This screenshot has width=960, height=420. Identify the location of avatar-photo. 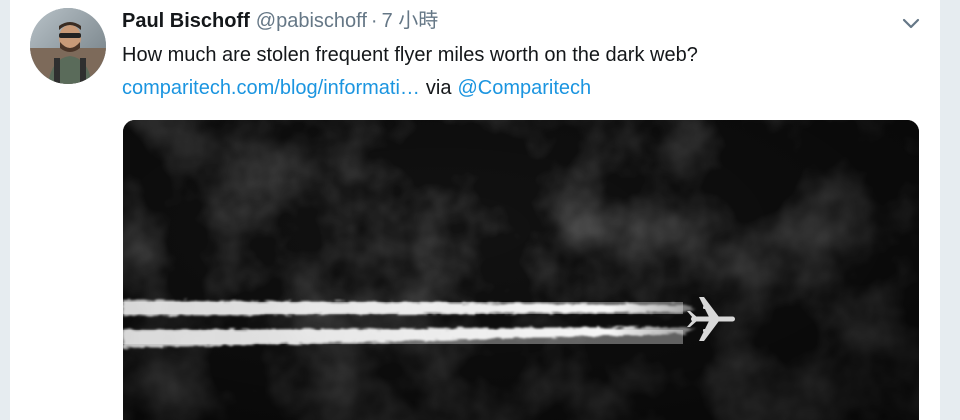
(68, 46).